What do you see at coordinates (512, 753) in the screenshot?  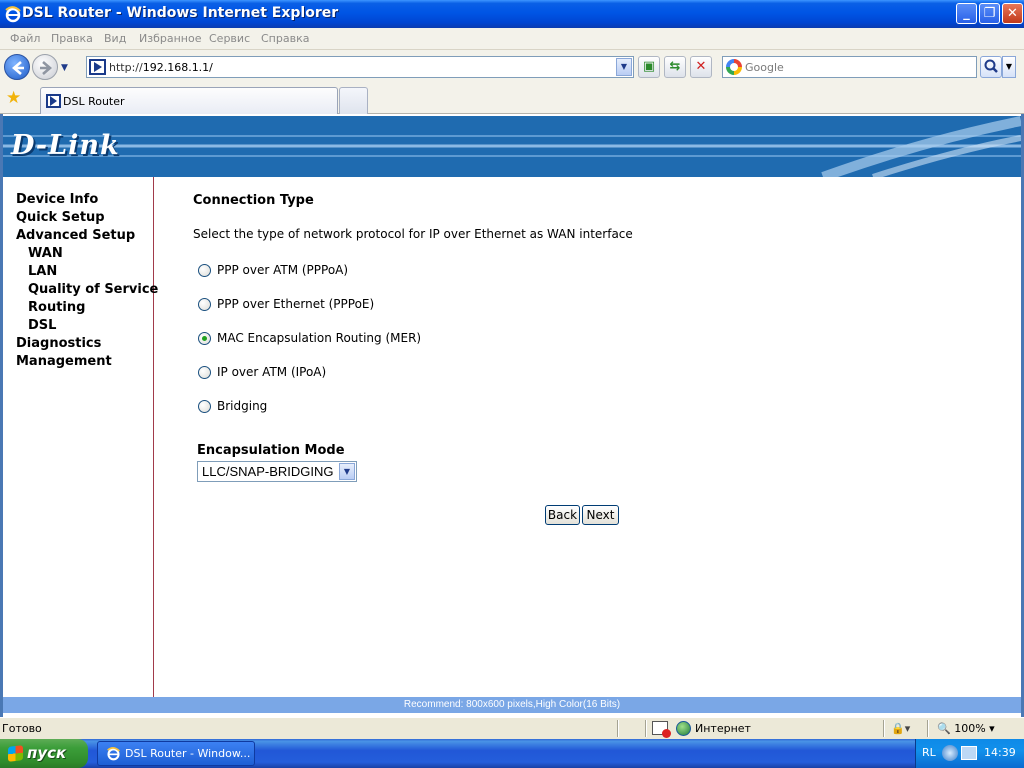 I see `windows-taskbar: пуск DSL Router - Window... RL 14:39` at bounding box center [512, 753].